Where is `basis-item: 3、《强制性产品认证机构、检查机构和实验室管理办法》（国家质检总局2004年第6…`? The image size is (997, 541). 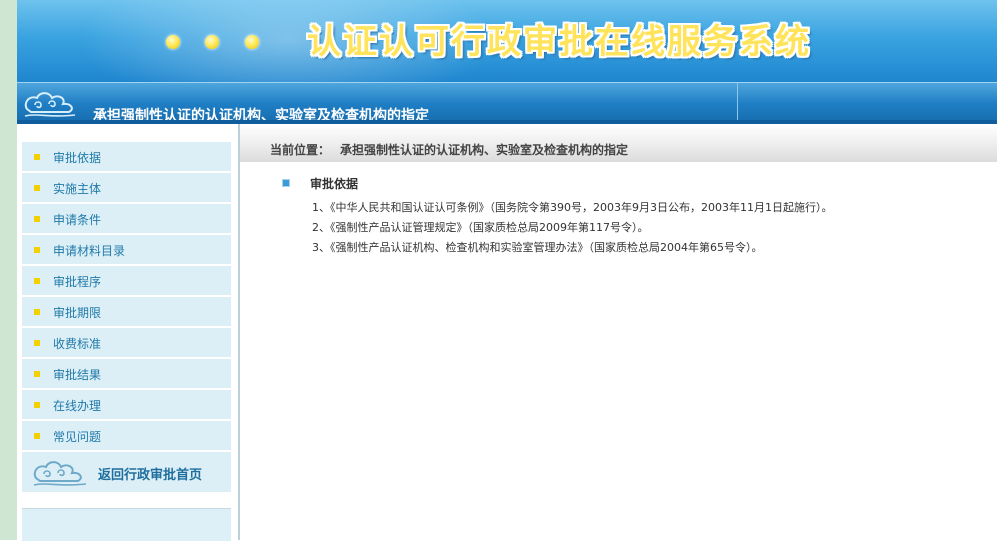 basis-item: 3、《强制性产品认证机构、检查机构和实验室管理办法》（国家质检总局2004年第6… is located at coordinates (537, 247).